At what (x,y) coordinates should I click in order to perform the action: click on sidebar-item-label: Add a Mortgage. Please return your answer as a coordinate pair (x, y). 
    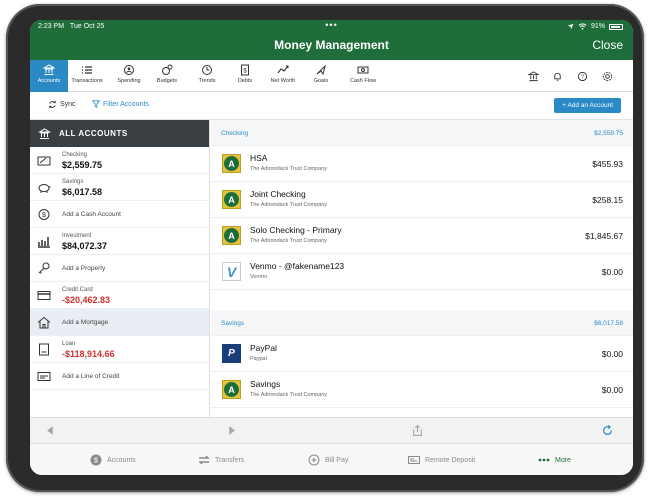
    Looking at the image, I should click on (85, 322).